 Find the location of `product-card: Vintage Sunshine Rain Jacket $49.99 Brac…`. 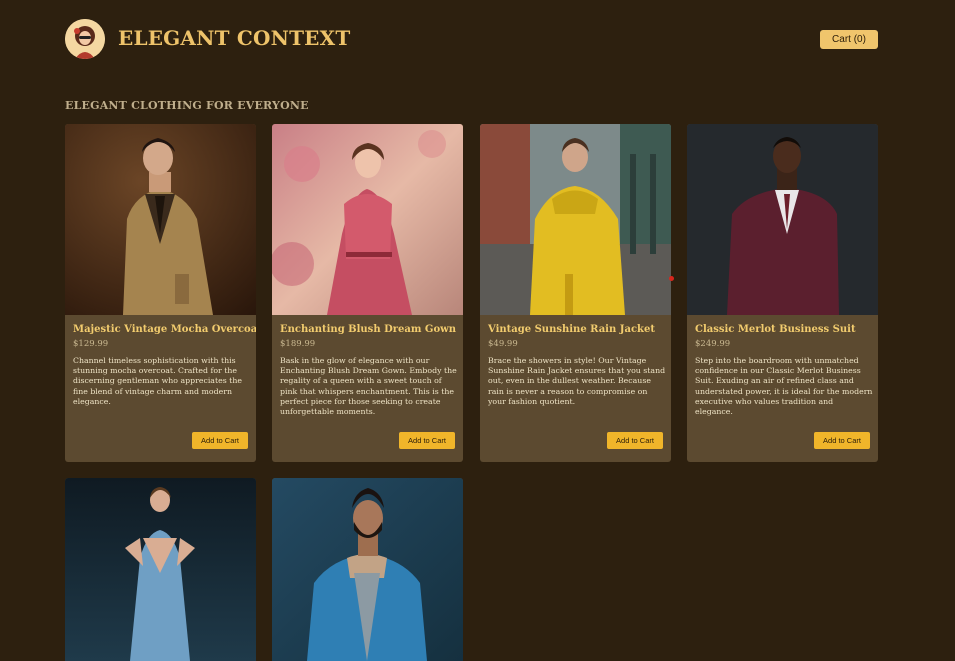

product-card: Vintage Sunshine Rain Jacket $49.99 Brac… is located at coordinates (575, 293).